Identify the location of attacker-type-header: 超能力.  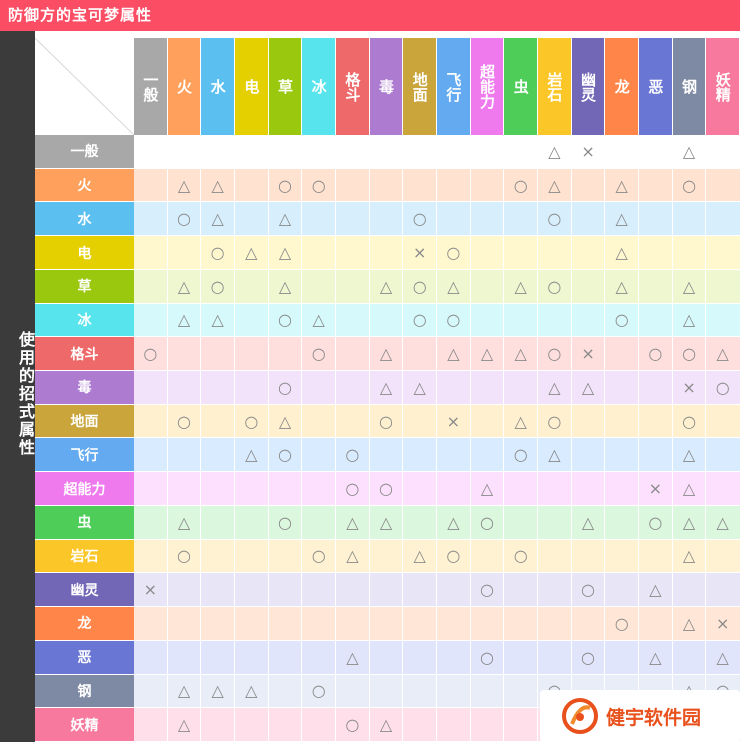
(84, 488).